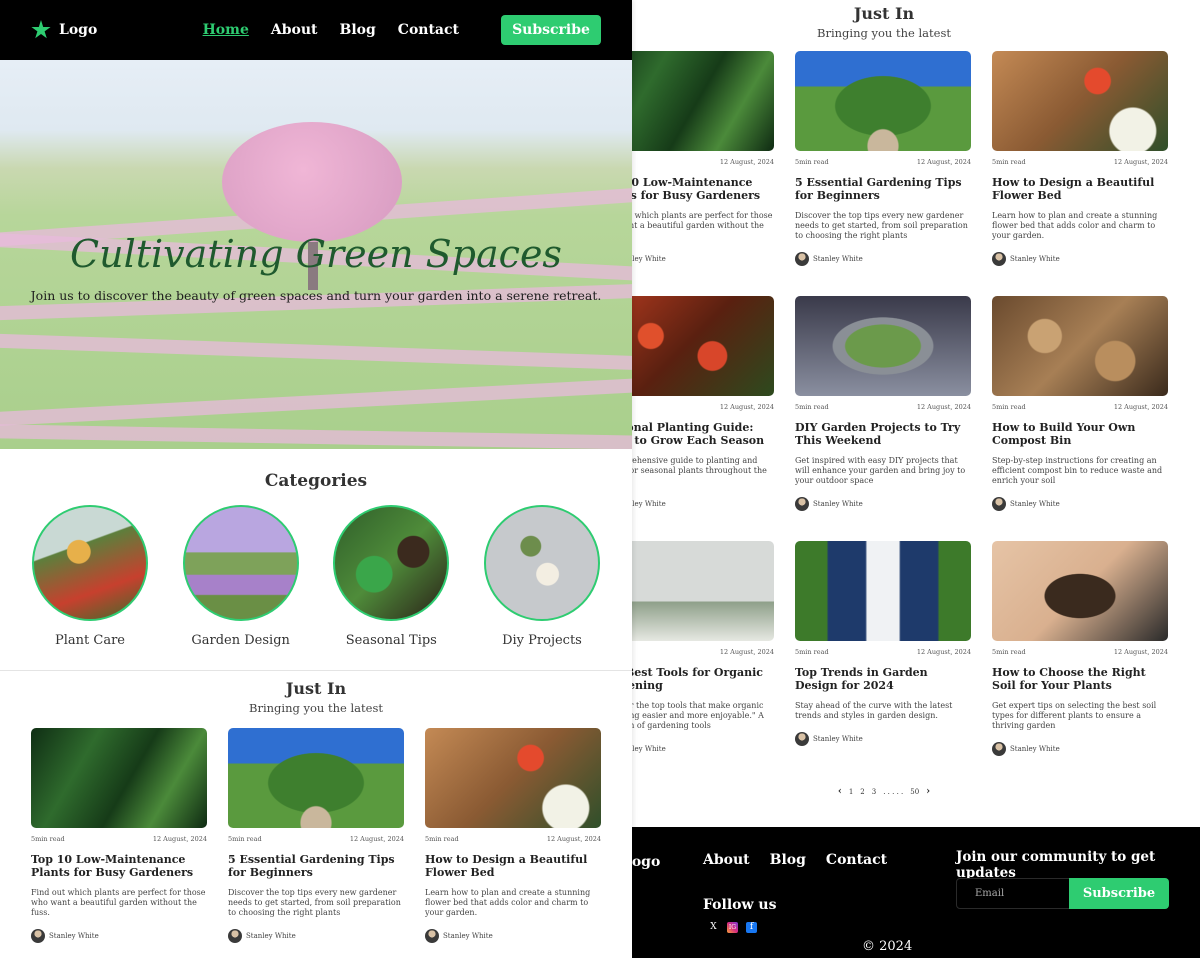  Describe the element at coordinates (840, 791) in the screenshot. I see `prev-page-icon: ‹` at that location.